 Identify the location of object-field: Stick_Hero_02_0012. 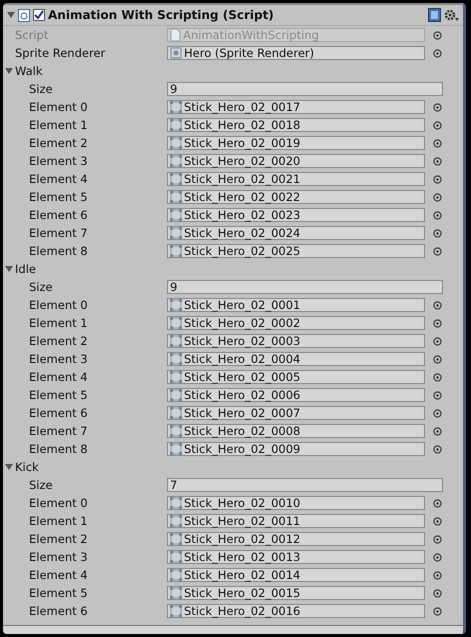
(296, 539).